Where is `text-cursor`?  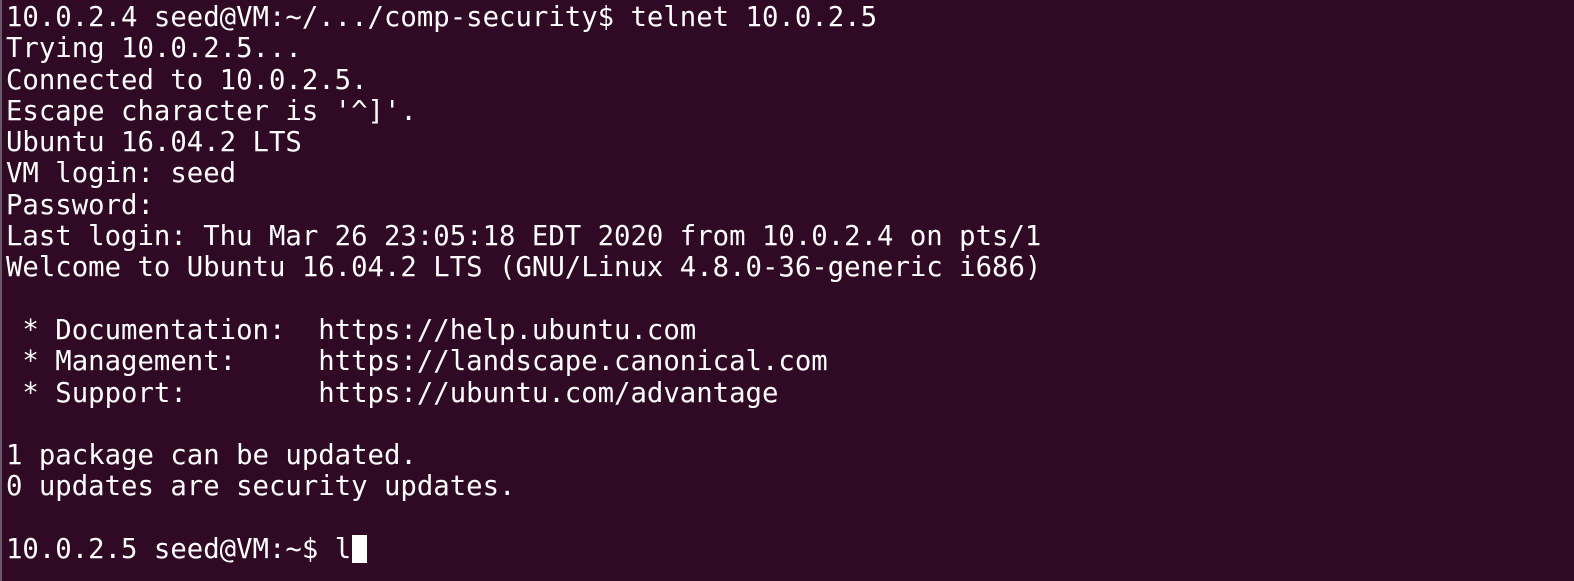 text-cursor is located at coordinates (360, 549).